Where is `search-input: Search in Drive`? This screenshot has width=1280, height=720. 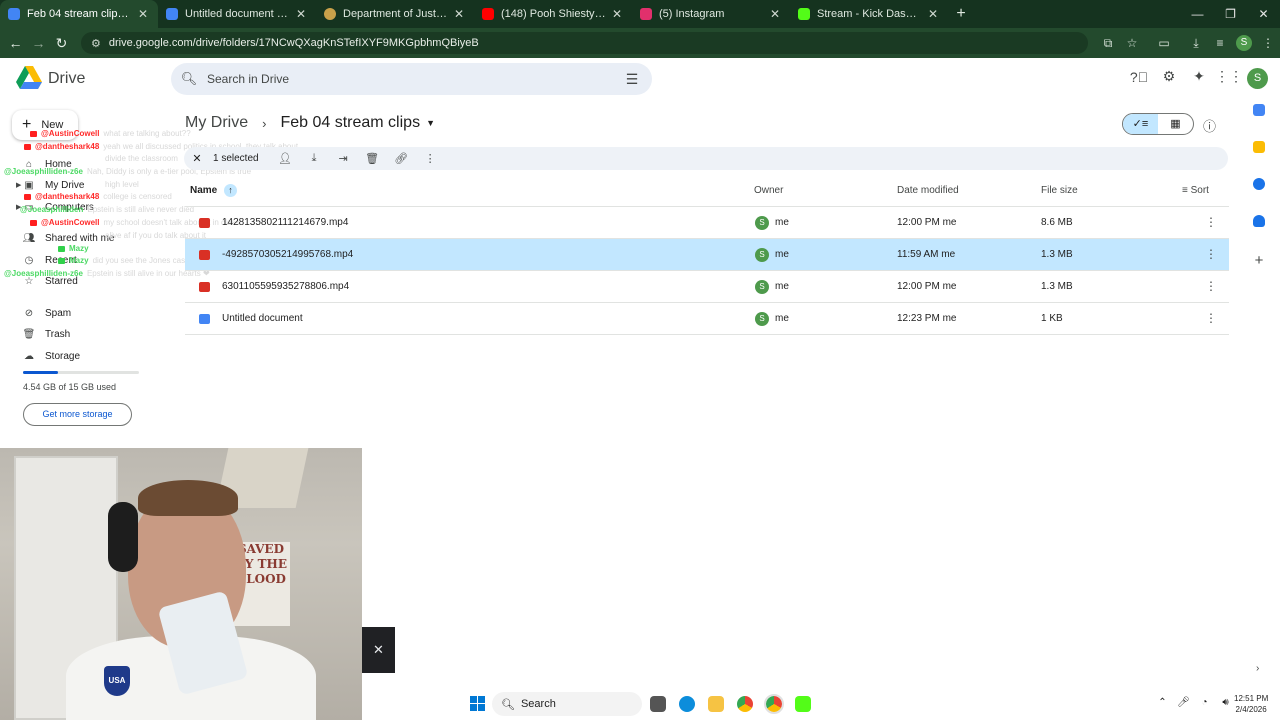
search-input: Search in Drive is located at coordinates (409, 79).